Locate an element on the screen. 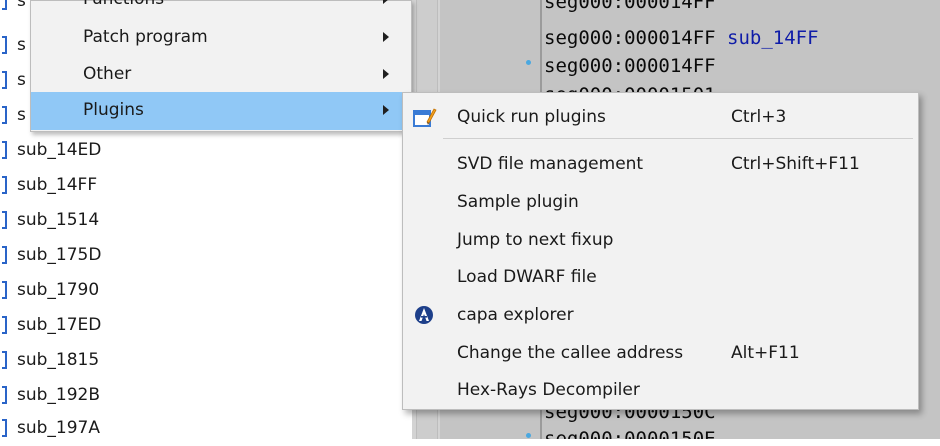  asm-symbol: sub_14FF is located at coordinates (773, 38).